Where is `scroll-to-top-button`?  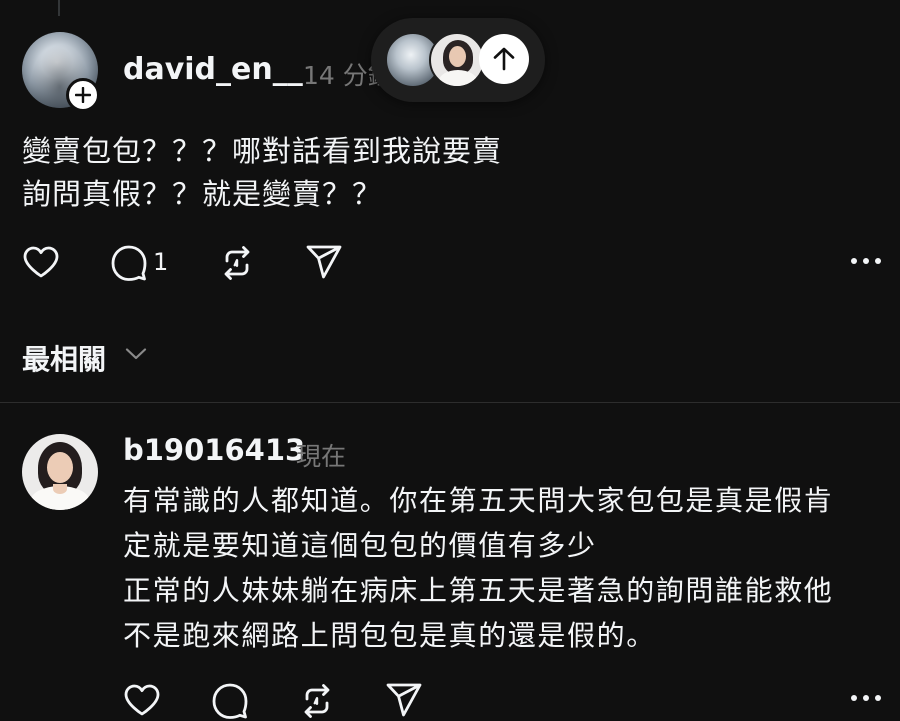 scroll-to-top-button is located at coordinates (504, 59).